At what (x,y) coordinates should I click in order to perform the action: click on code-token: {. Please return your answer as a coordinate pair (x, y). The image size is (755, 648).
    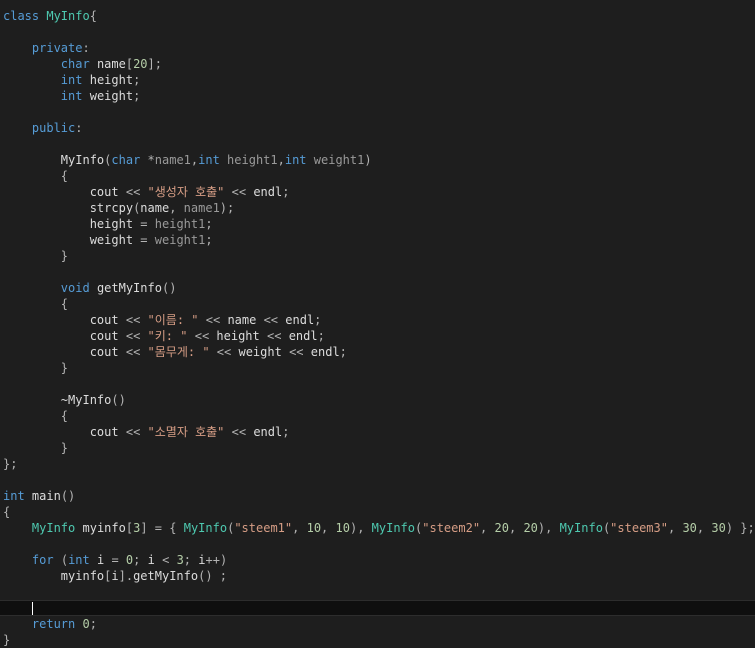
    Looking at the image, I should click on (93, 16).